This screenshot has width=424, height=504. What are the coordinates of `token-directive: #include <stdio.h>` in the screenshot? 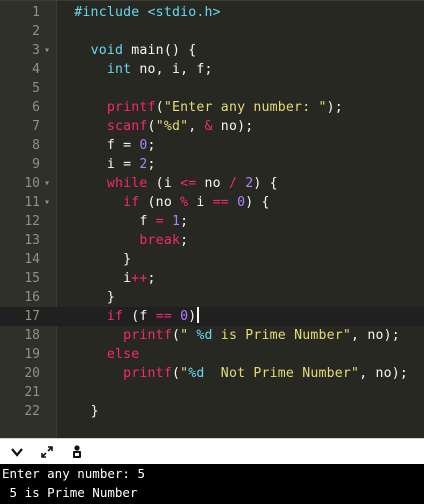 It's located at (147, 12).